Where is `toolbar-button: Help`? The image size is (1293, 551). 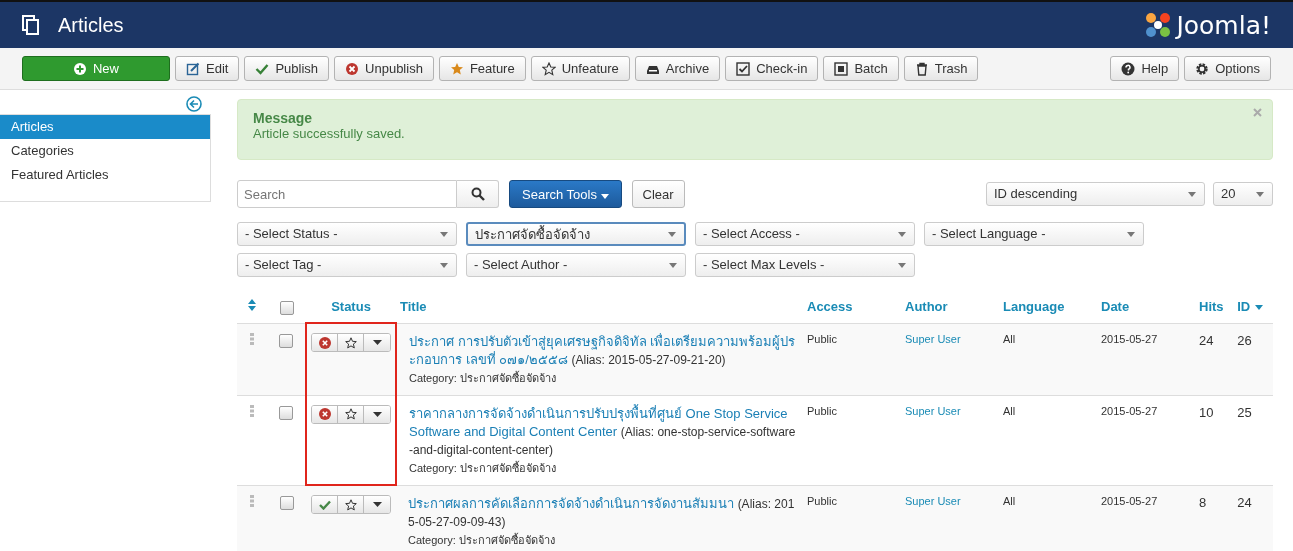
toolbar-button: Help is located at coordinates (1145, 68).